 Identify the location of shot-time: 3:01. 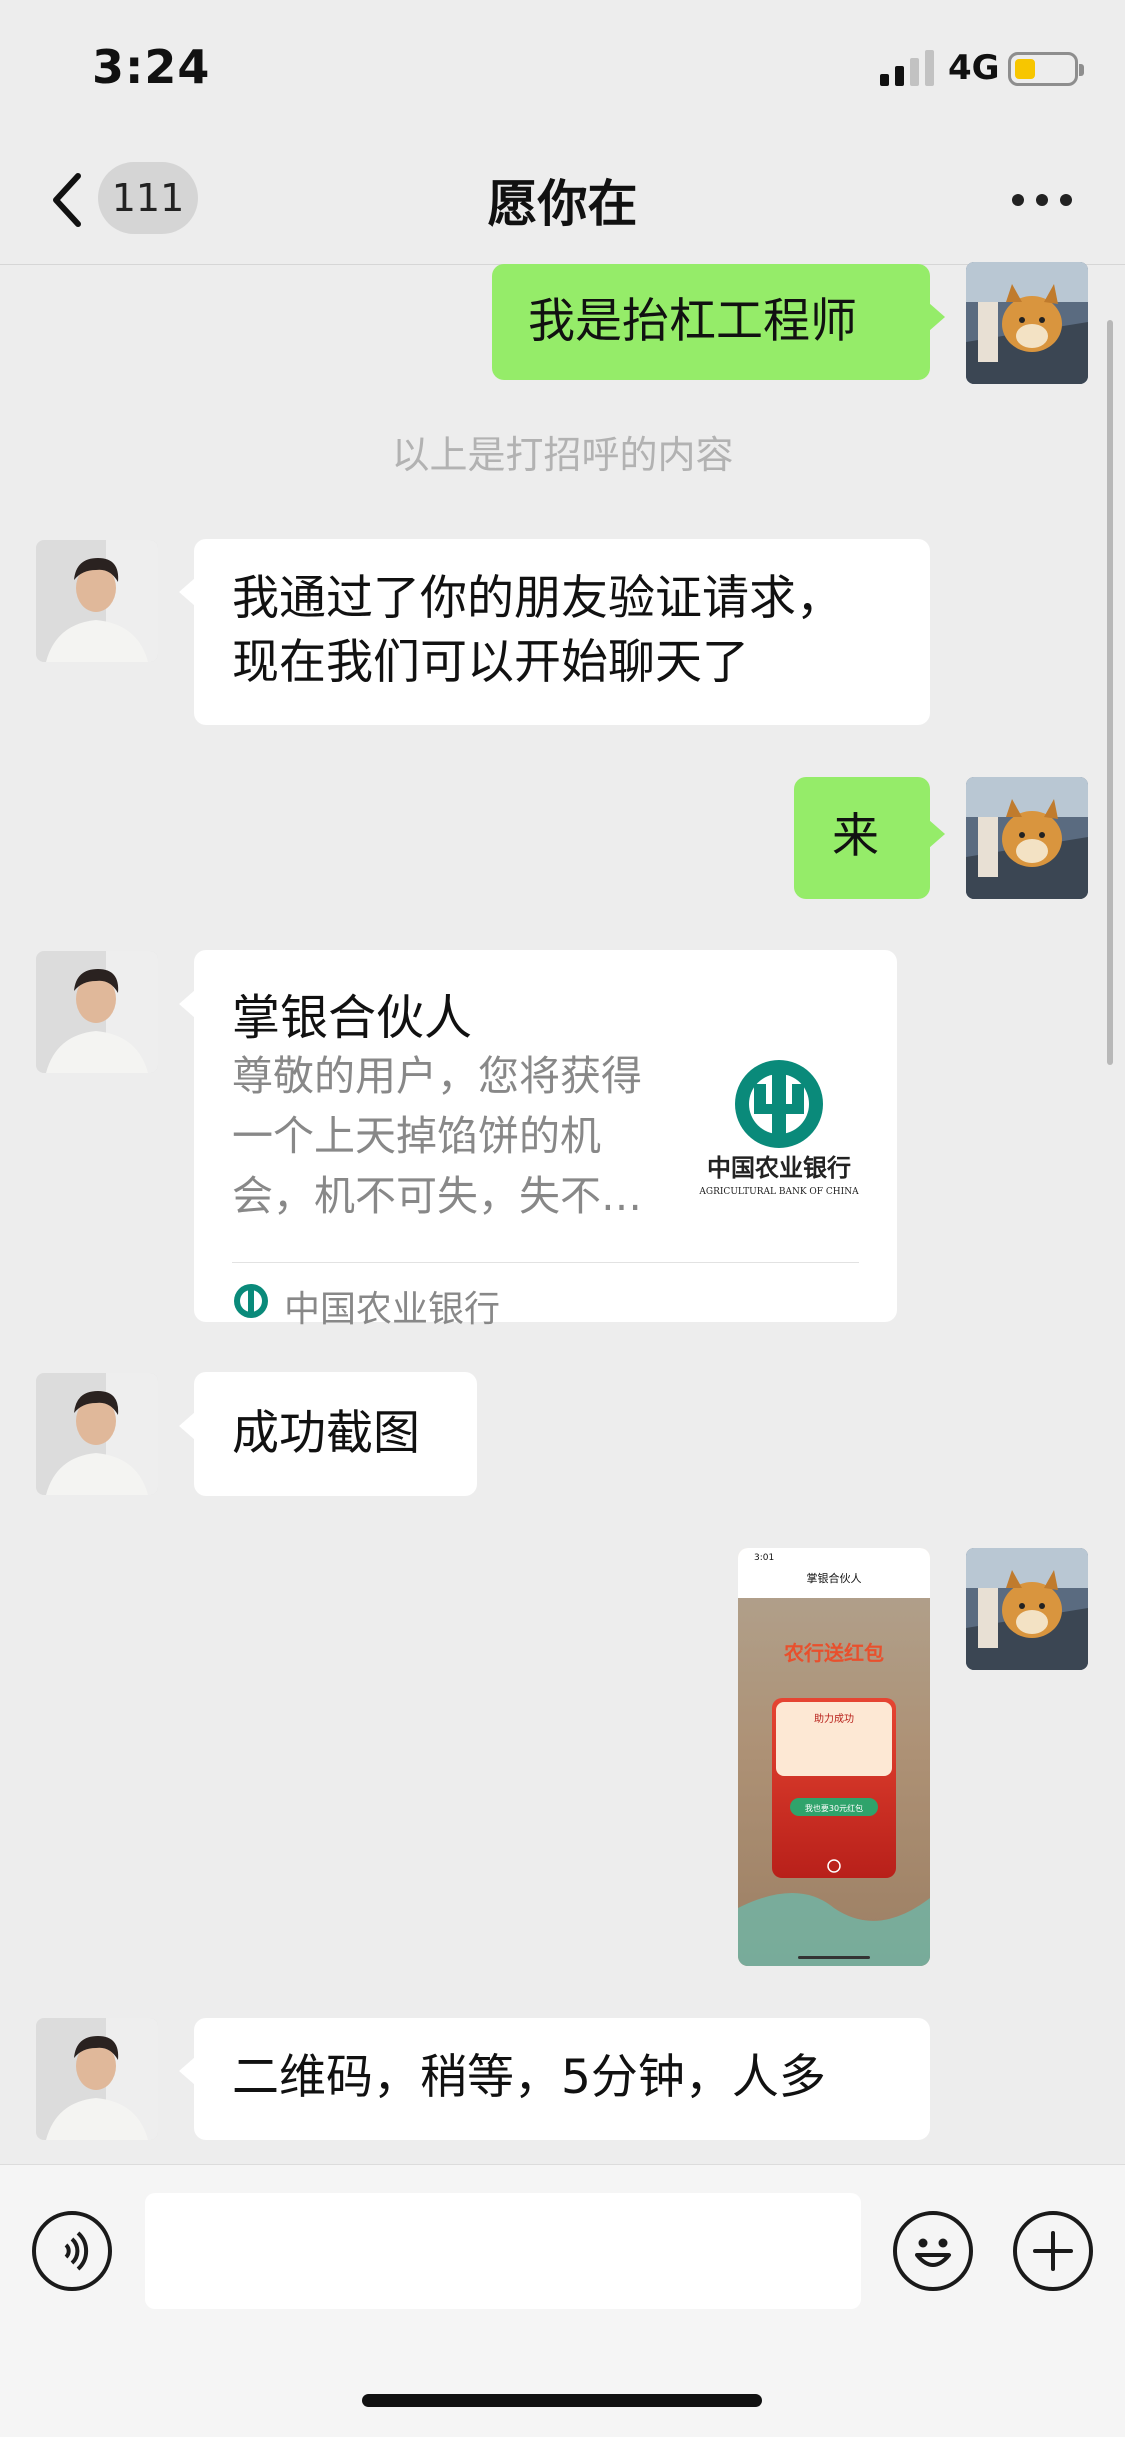
(764, 1558).